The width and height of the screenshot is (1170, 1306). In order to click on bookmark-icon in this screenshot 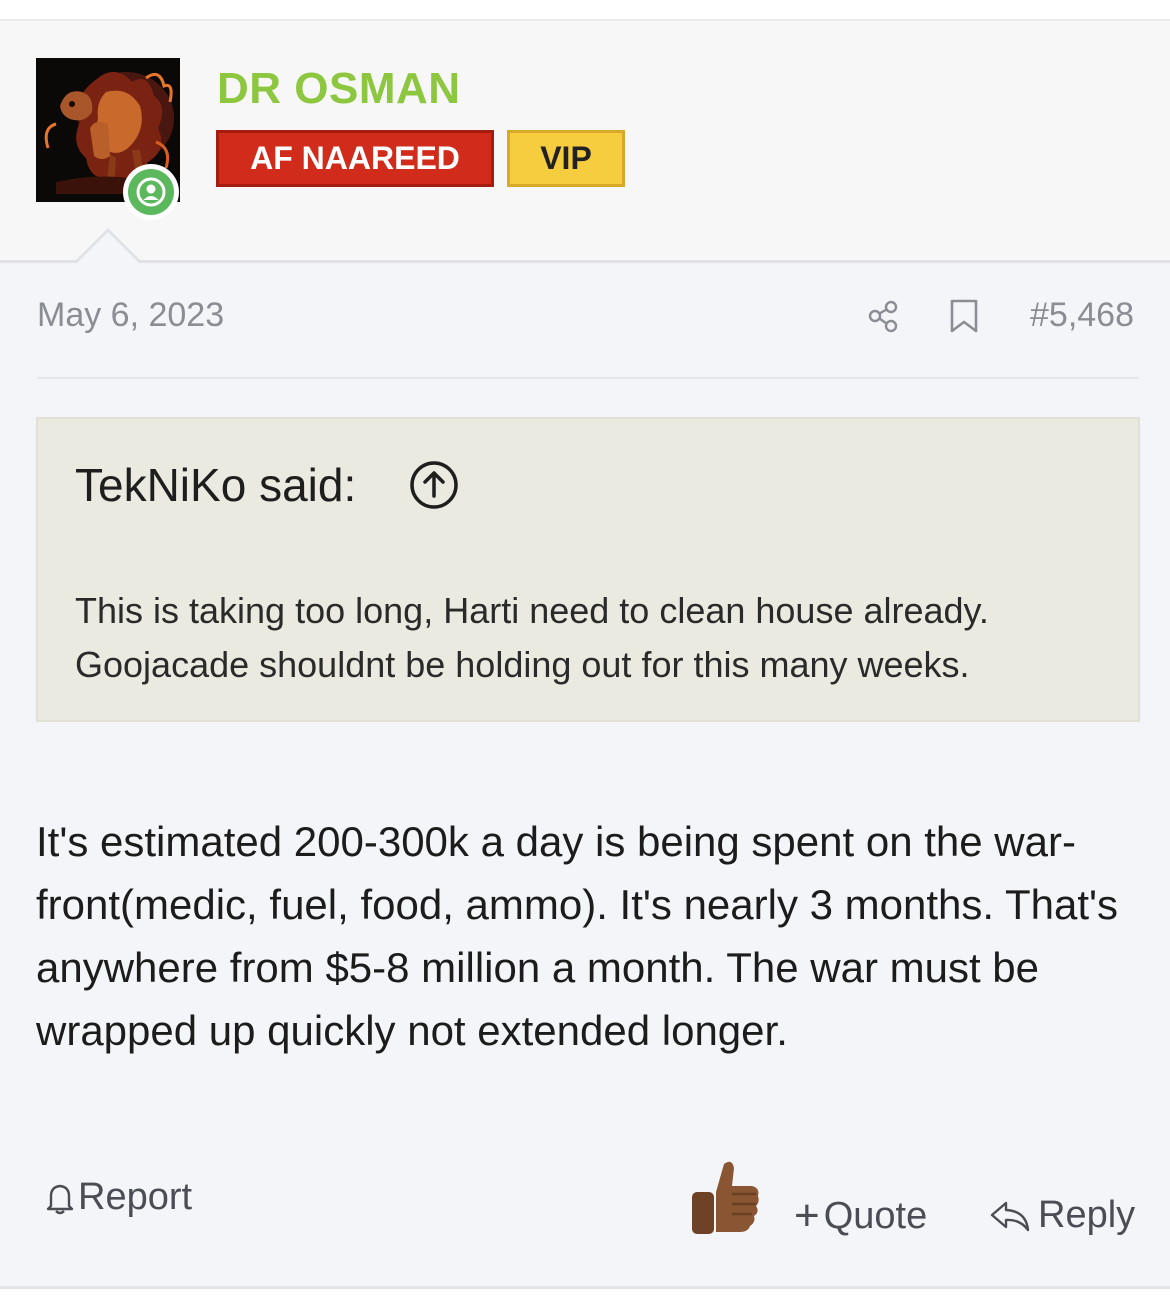, I will do `click(964, 316)`.